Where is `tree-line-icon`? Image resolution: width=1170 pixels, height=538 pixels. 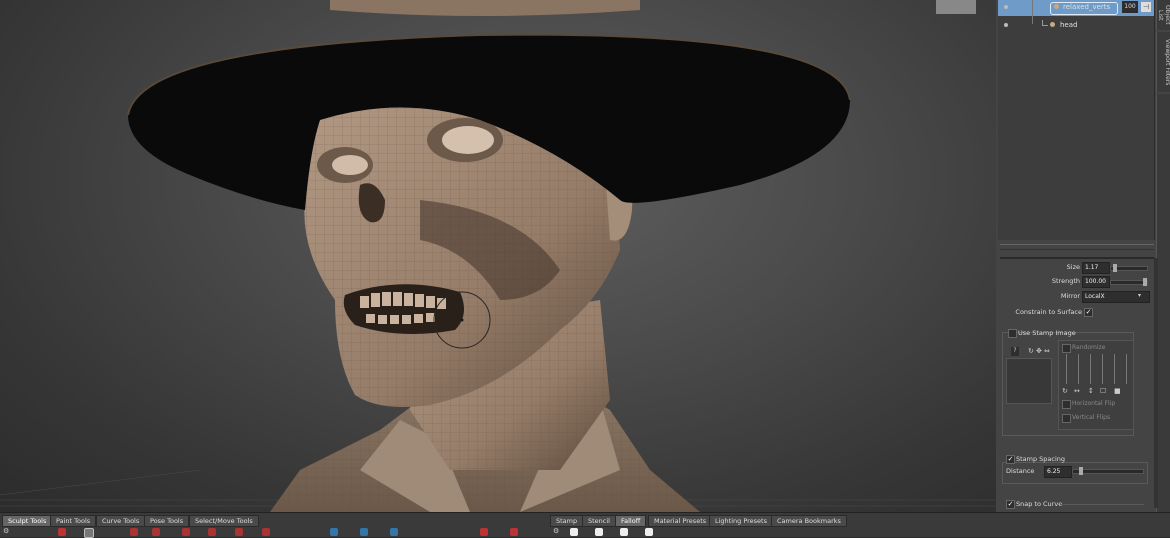
tree-line-icon is located at coordinates (1045, 23).